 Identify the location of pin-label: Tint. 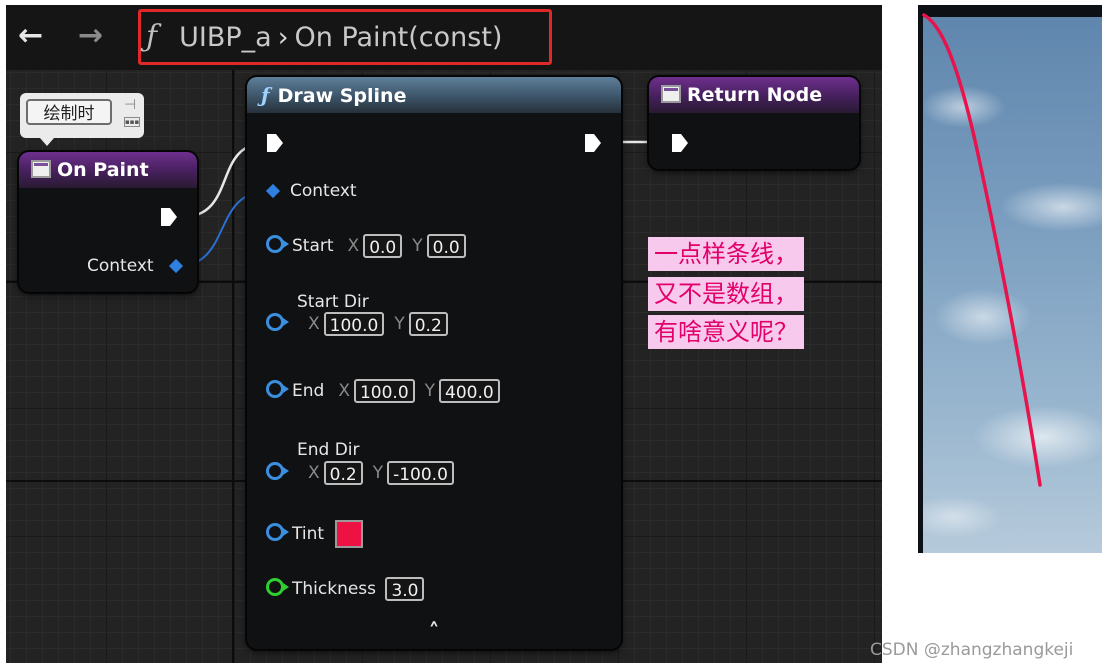
(308, 534).